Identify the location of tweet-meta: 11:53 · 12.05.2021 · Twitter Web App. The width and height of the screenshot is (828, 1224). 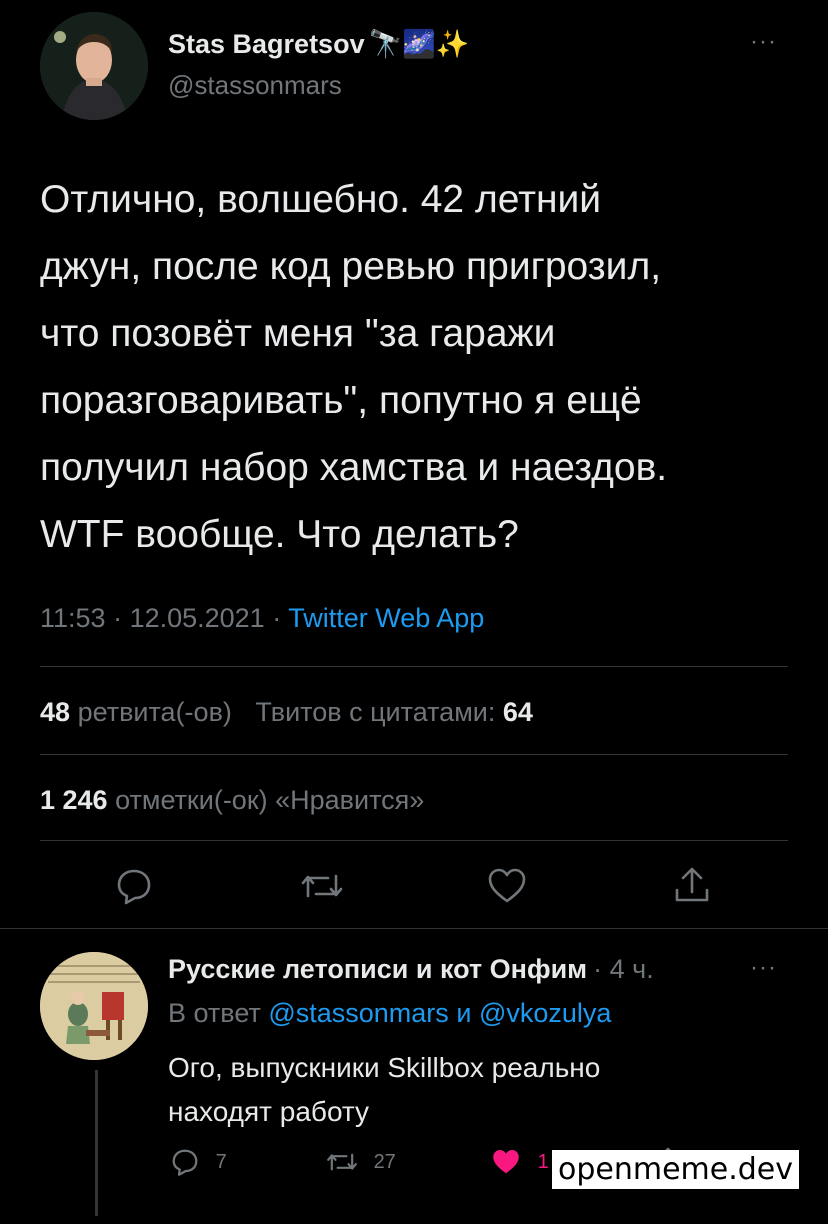
(262, 618).